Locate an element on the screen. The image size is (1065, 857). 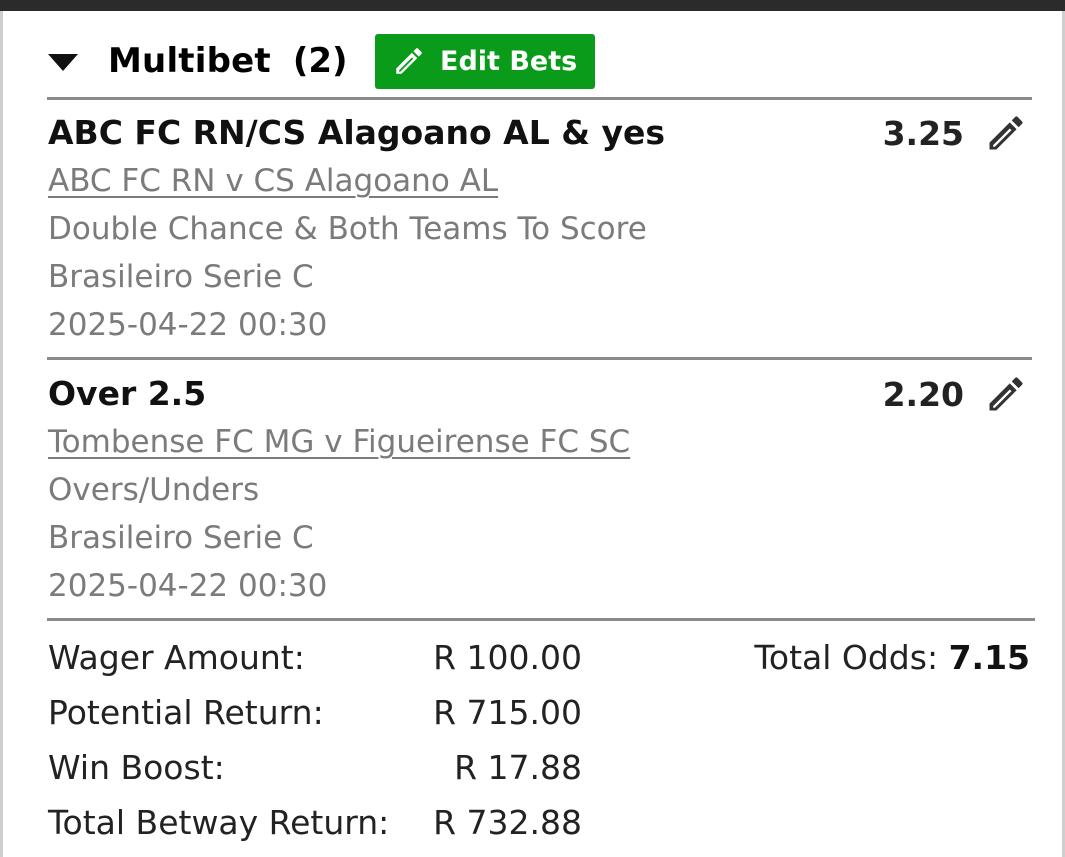
total-odds-label: Total Odds: is located at coordinates (846, 657).